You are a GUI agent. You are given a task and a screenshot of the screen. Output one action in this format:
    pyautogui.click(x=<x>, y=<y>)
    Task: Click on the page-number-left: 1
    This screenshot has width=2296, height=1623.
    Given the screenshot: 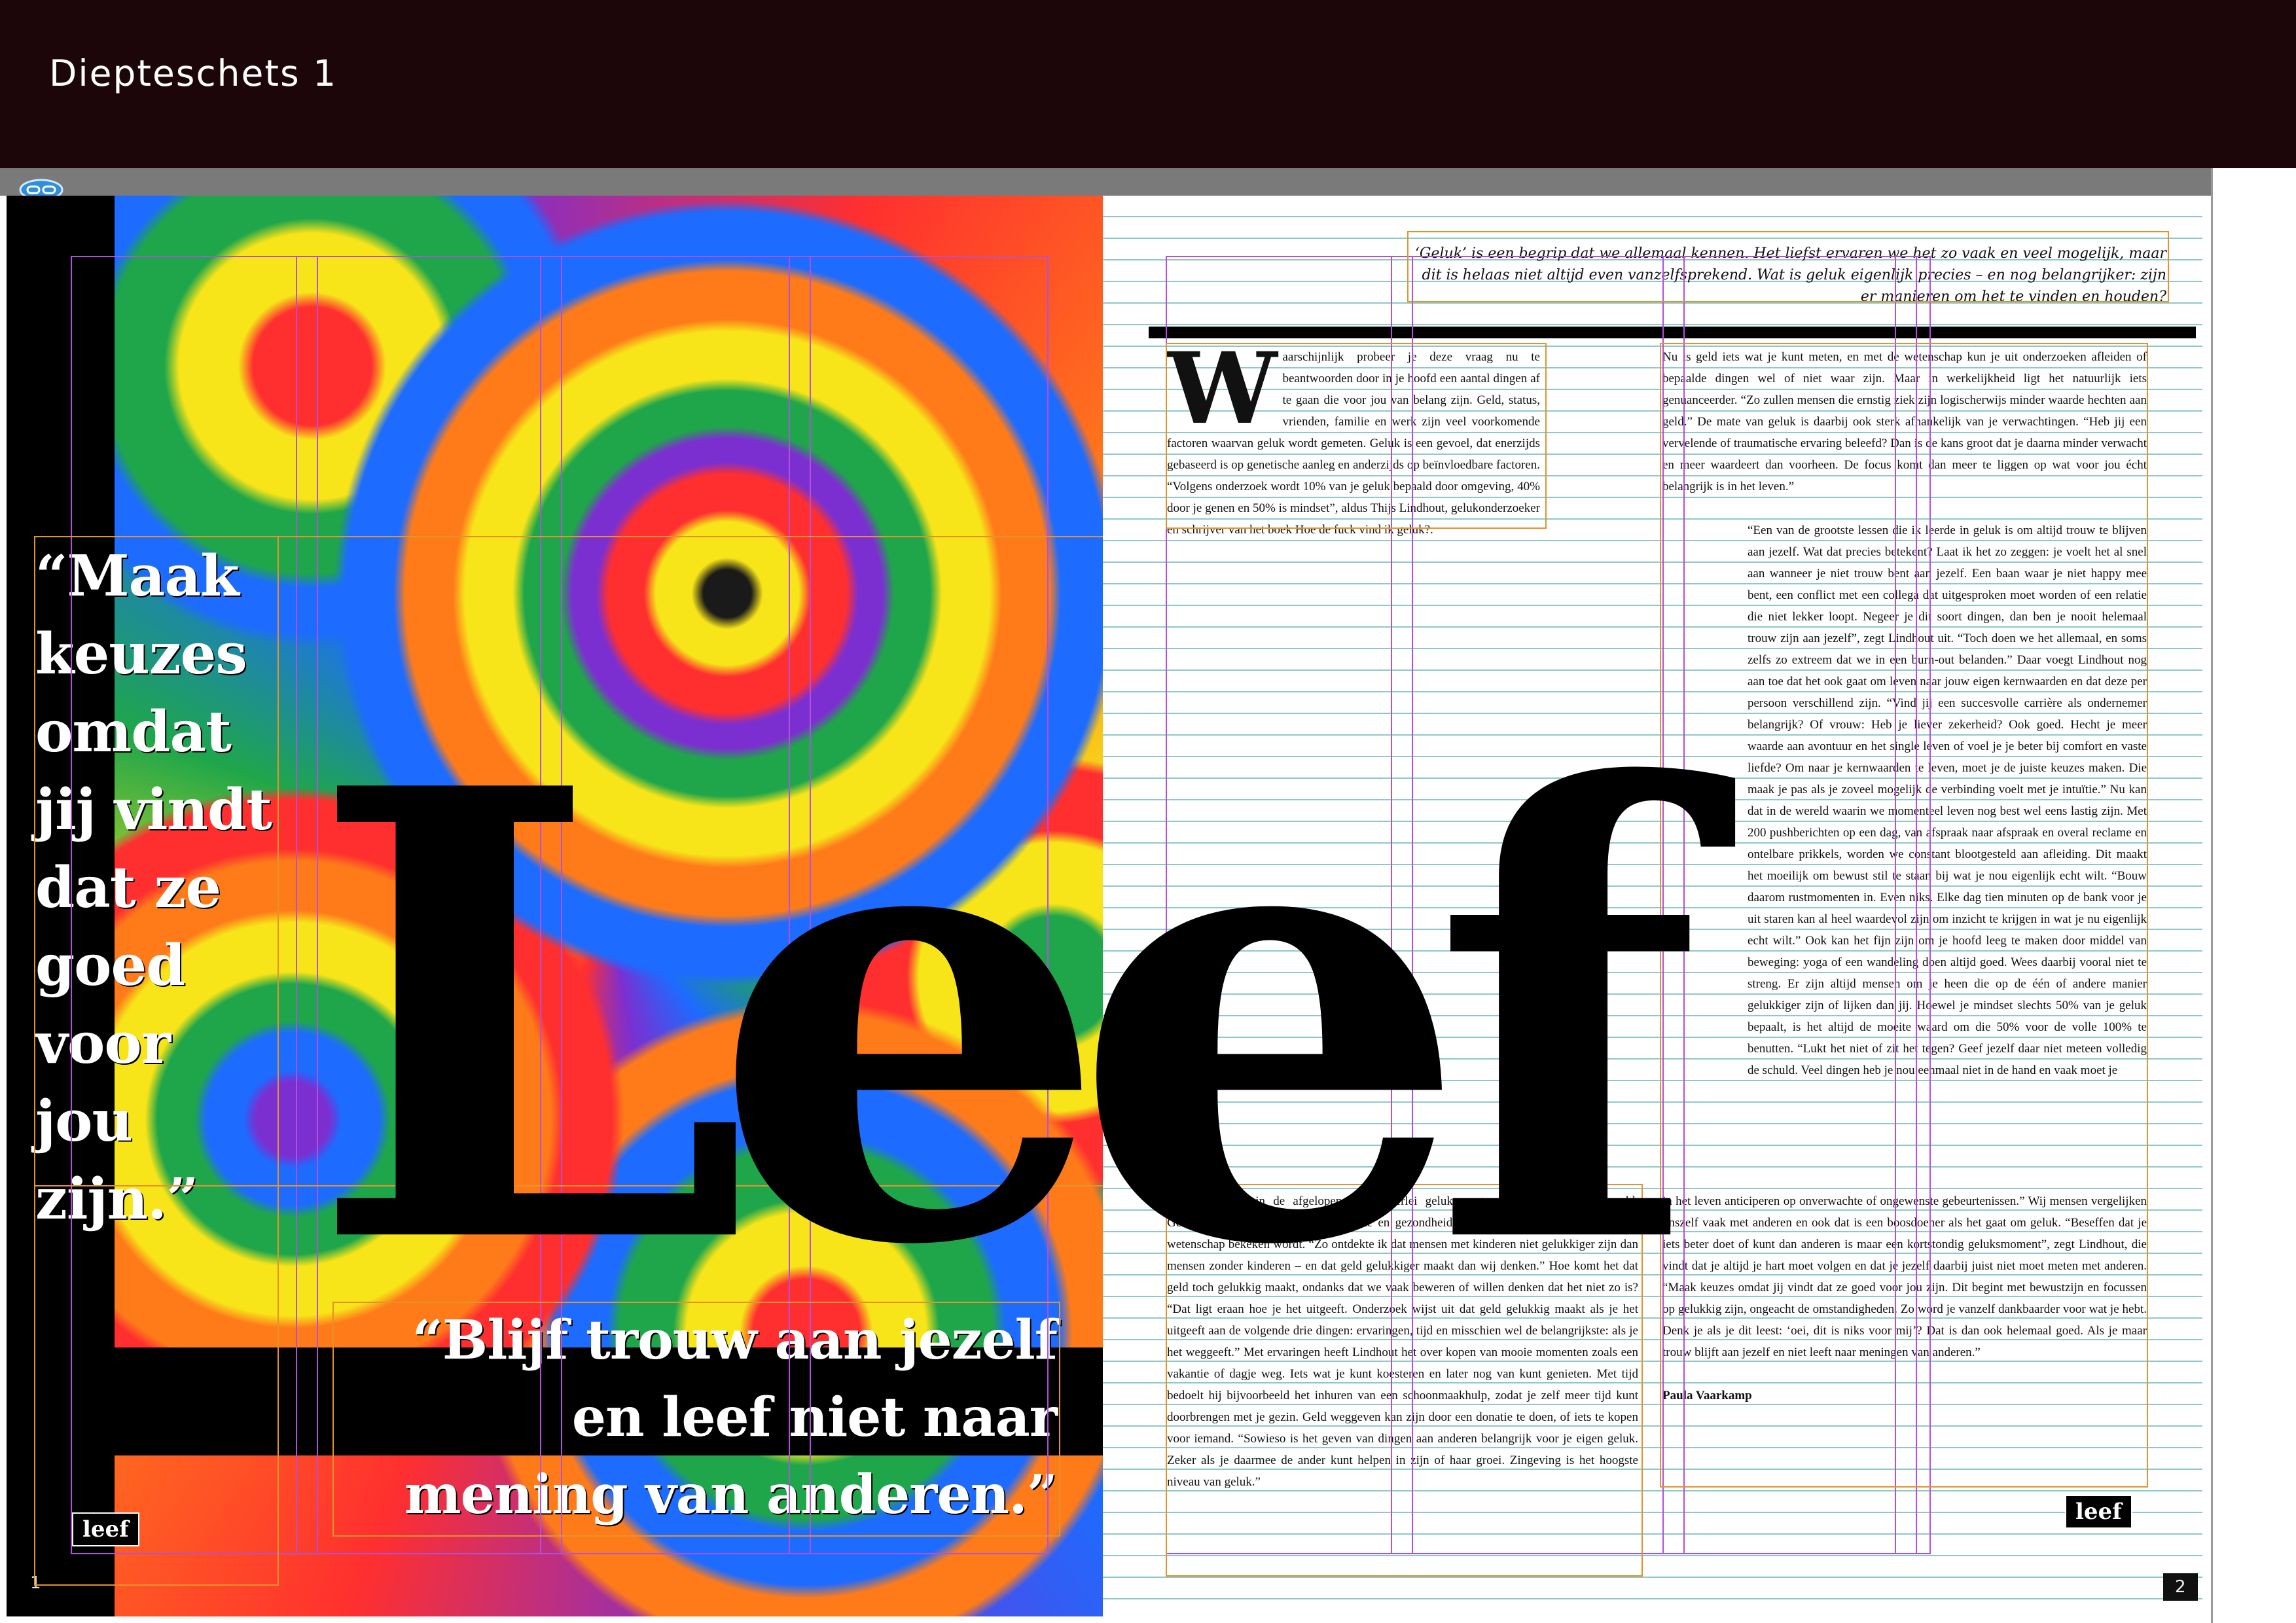 What is the action you would take?
    pyautogui.click(x=35, y=1583)
    